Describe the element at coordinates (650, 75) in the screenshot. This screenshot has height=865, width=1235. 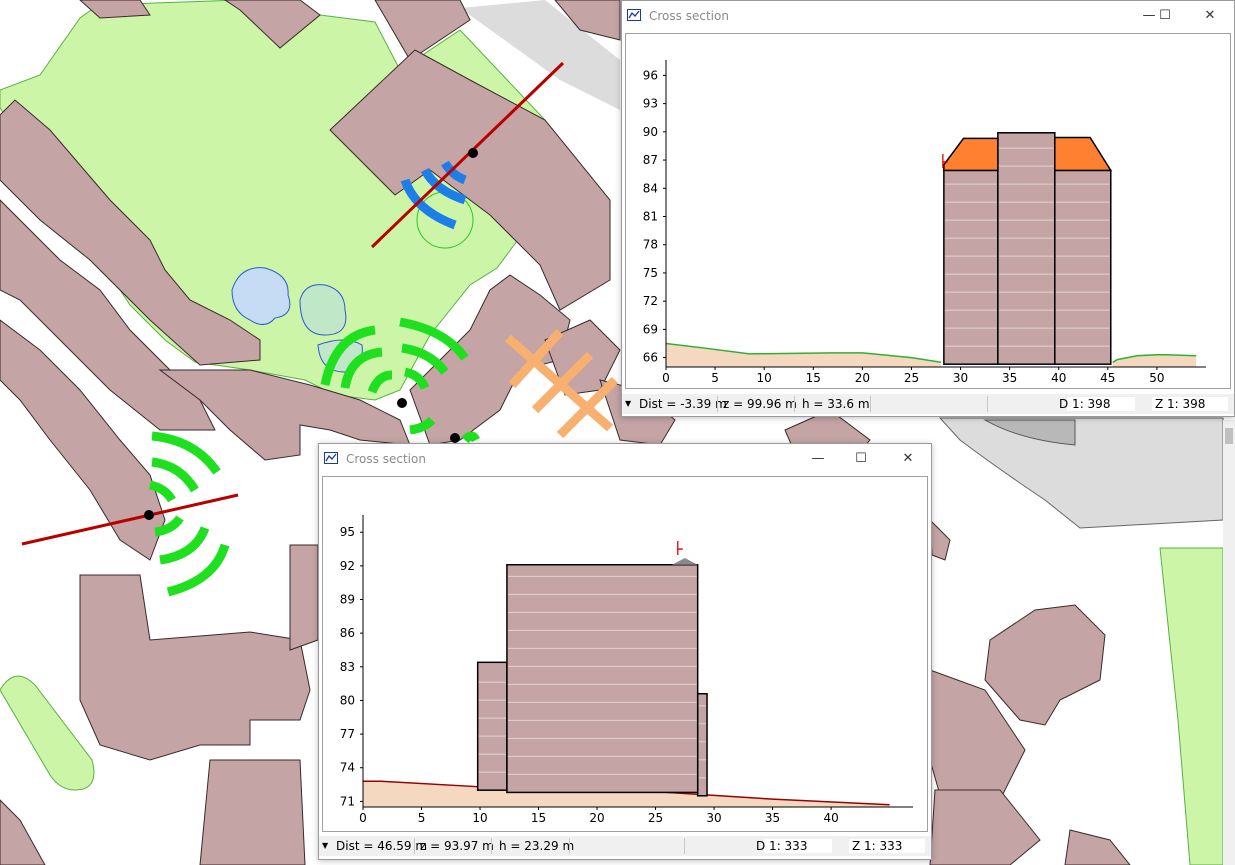
I see `y-tick-label: 96` at that location.